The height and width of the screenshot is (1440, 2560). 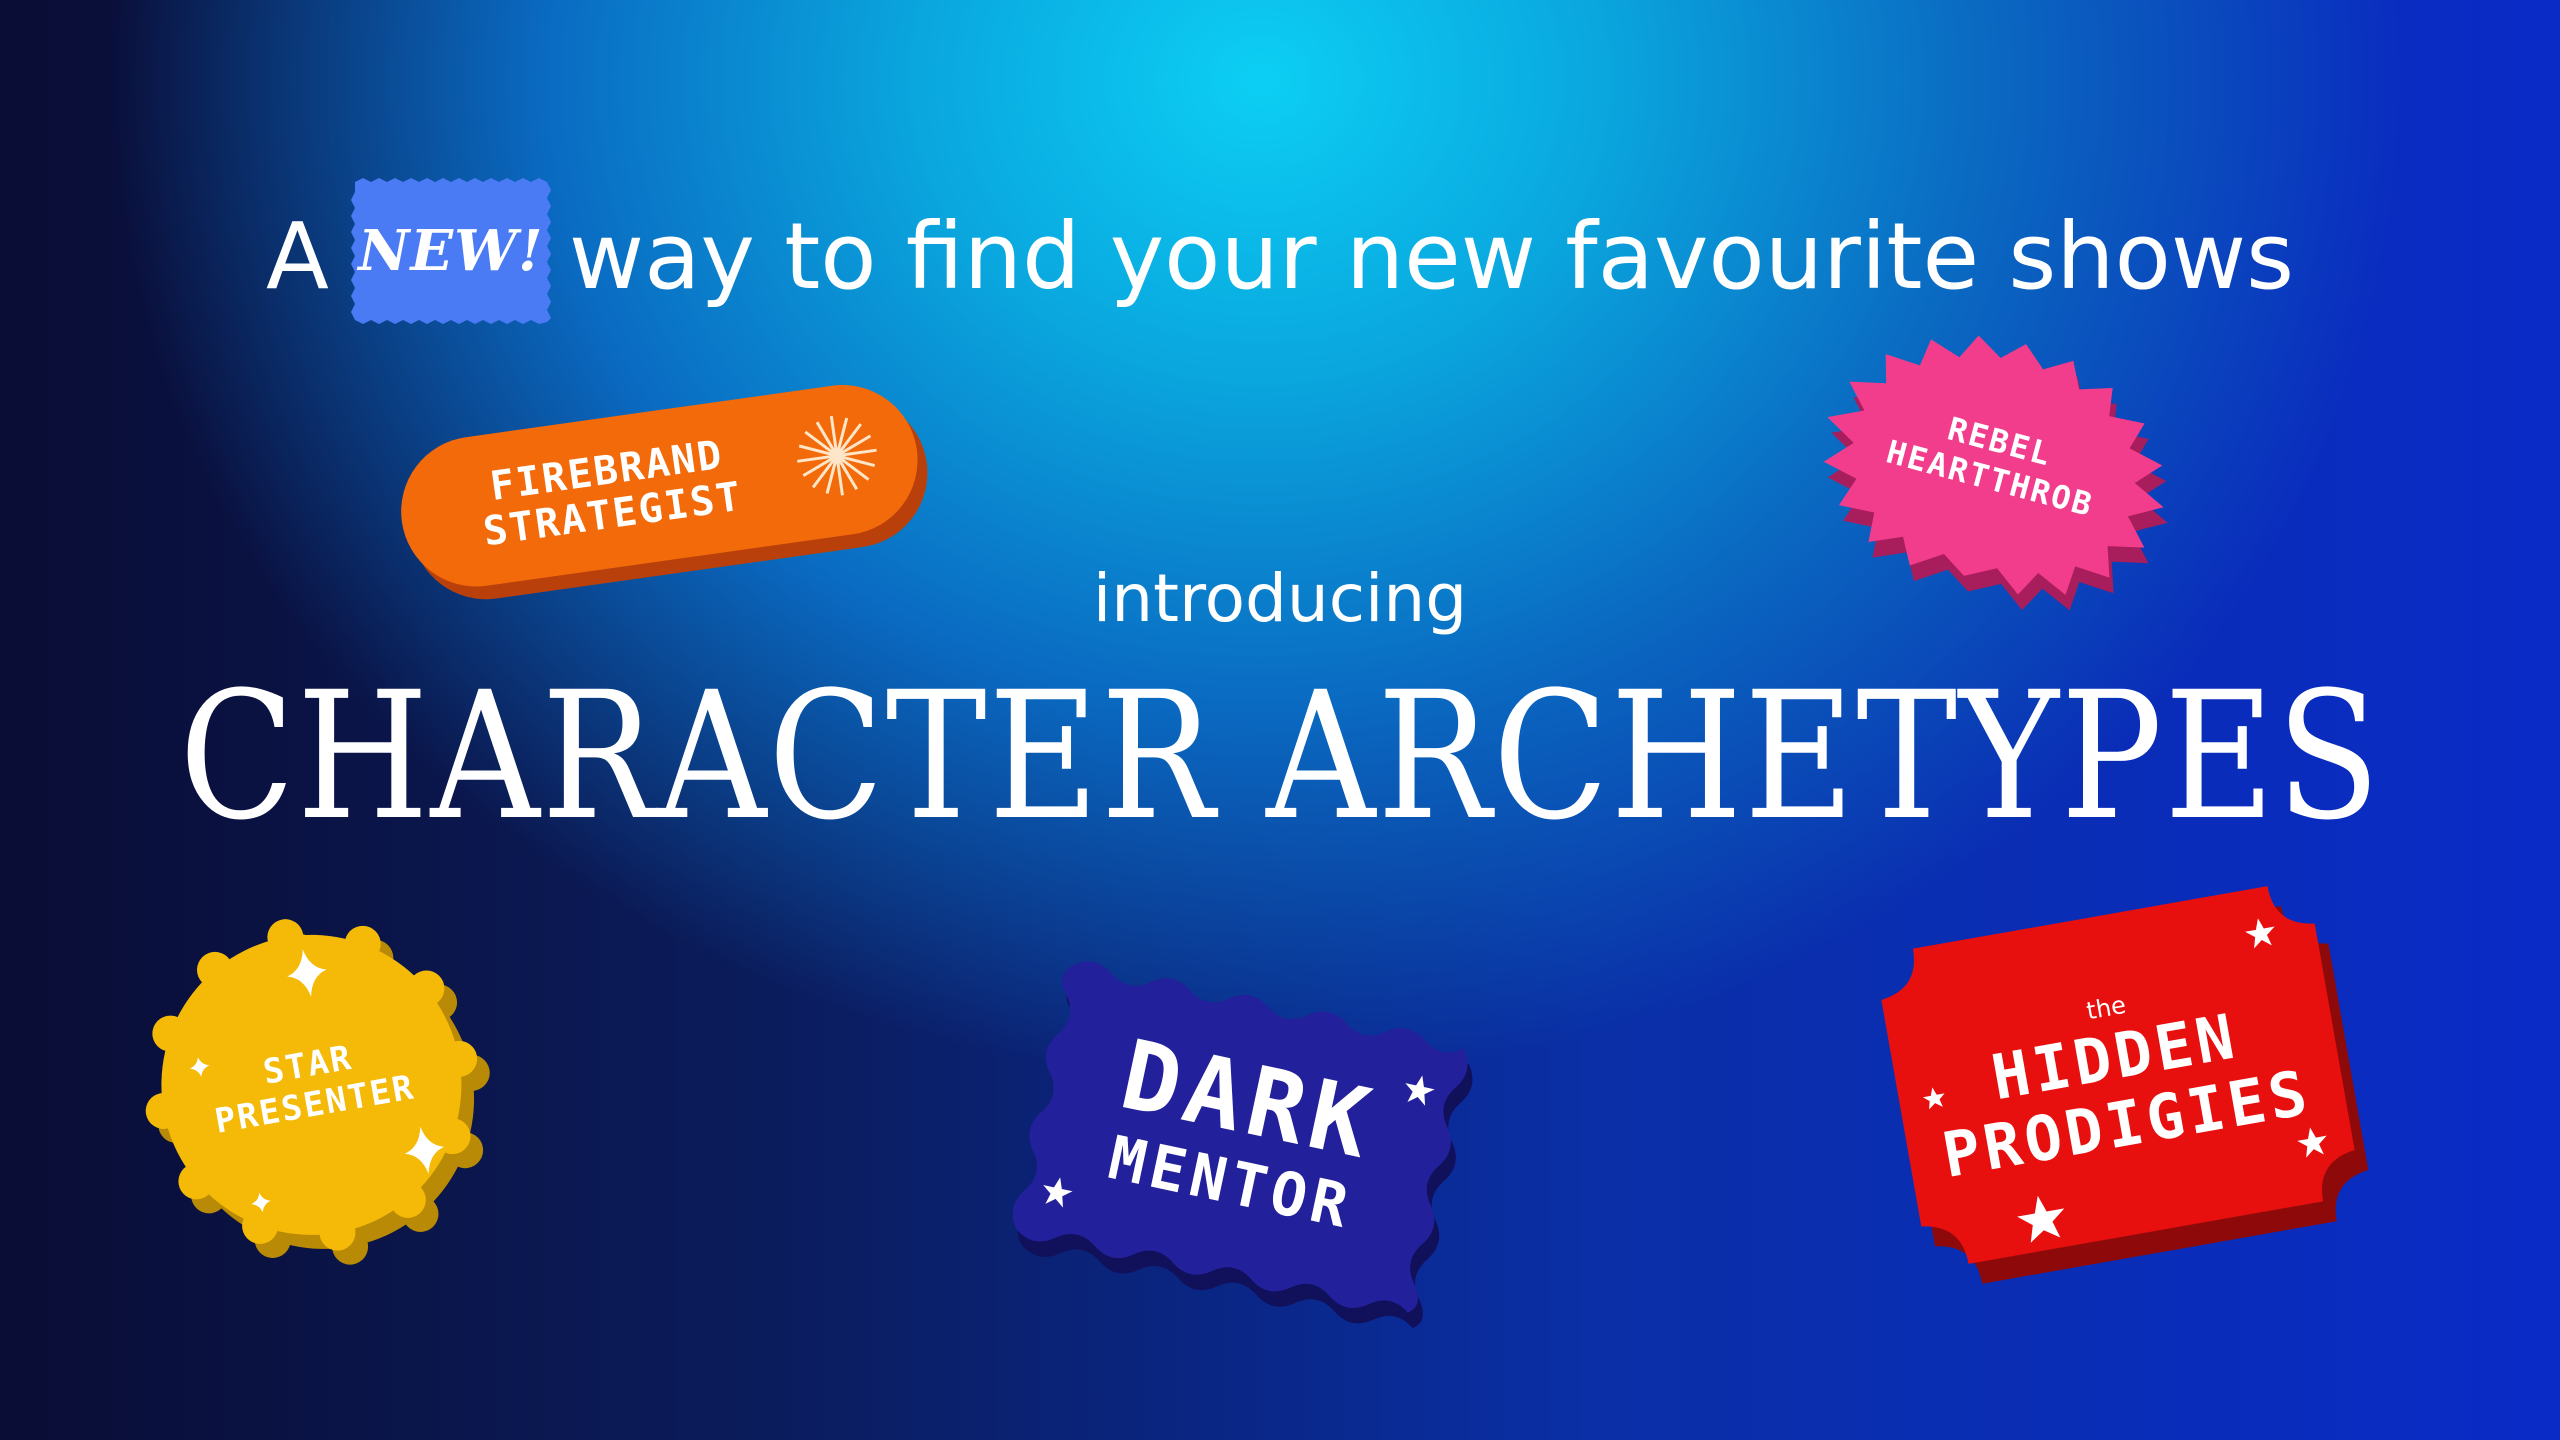 I want to click on sticker-dark-mentor: DARK MENTOR, so click(x=1245, y=1140).